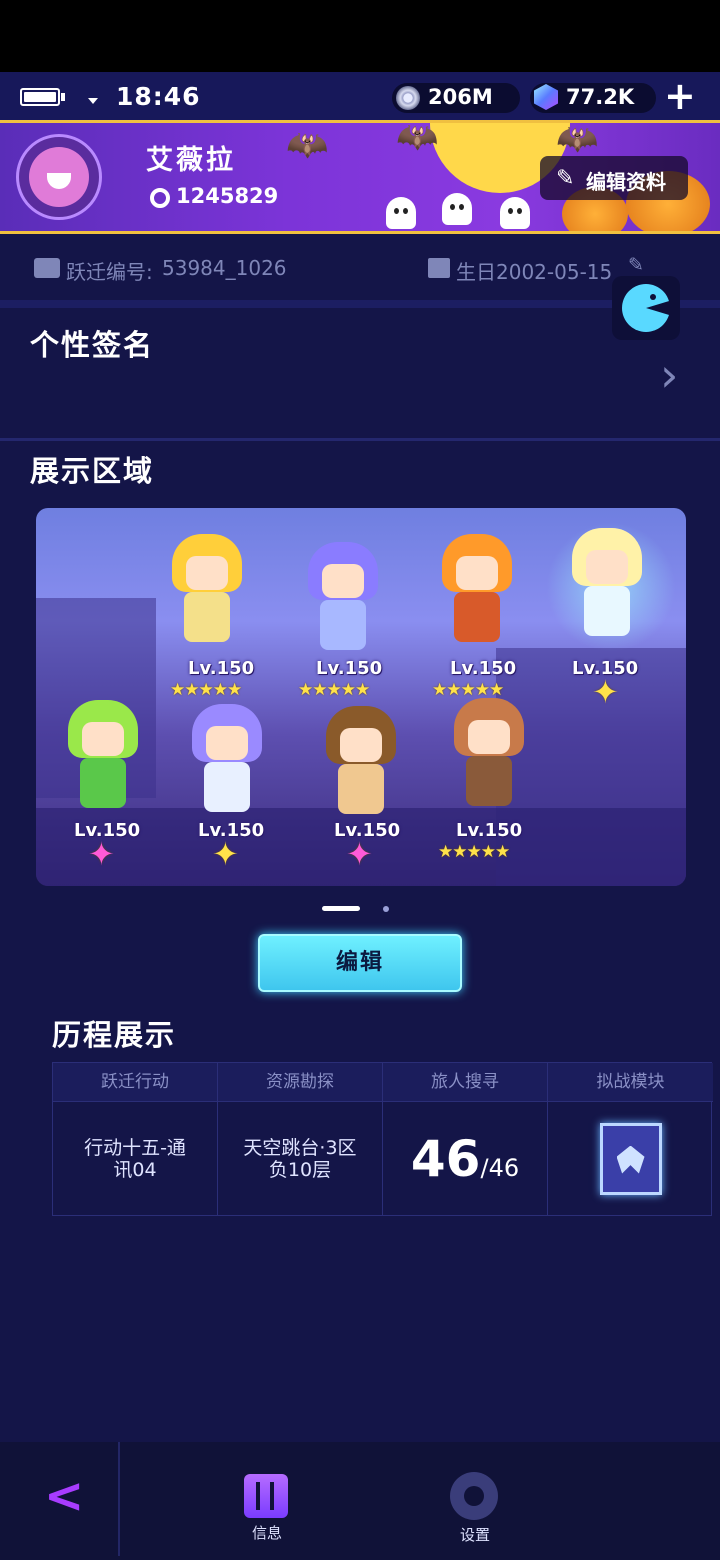 Image resolution: width=720 pixels, height=1560 pixels. Describe the element at coordinates (565, 178) in the screenshot. I see `pencil-icon: ✎` at that location.